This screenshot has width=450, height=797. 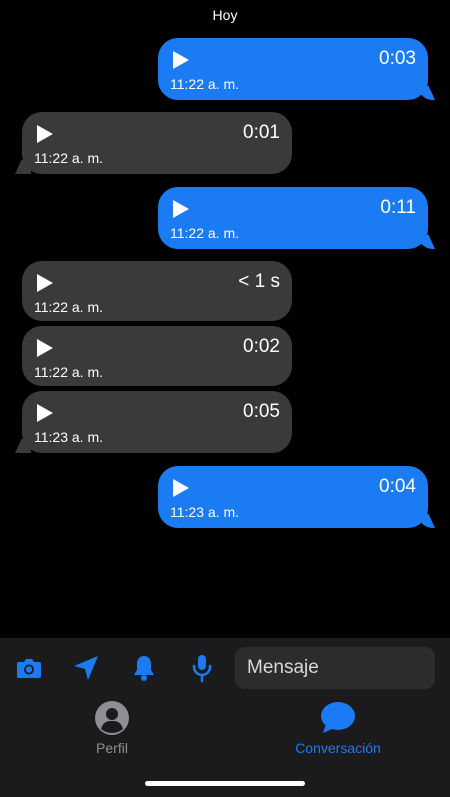 What do you see at coordinates (261, 411) in the screenshot?
I see `audio-duration: 0:05` at bounding box center [261, 411].